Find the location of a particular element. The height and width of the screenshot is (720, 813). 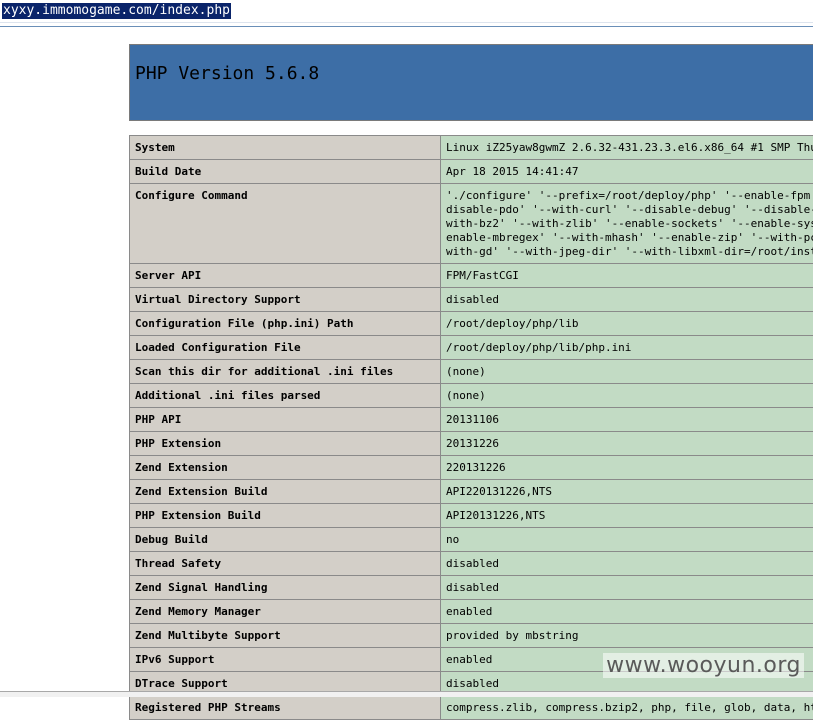

table-row: Debug Buildno is located at coordinates (471, 540).